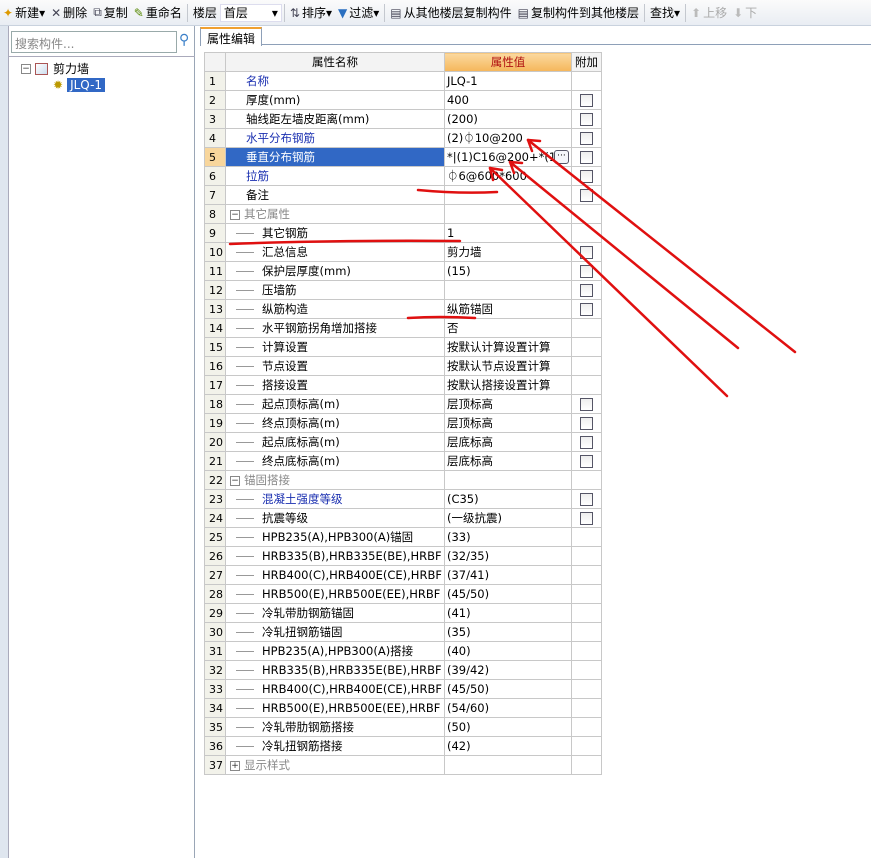 Image resolution: width=871 pixels, height=858 pixels. Describe the element at coordinates (335, 670) in the screenshot. I see `property-name: HRB335(B),HRB335E(BE),HRBF` at that location.